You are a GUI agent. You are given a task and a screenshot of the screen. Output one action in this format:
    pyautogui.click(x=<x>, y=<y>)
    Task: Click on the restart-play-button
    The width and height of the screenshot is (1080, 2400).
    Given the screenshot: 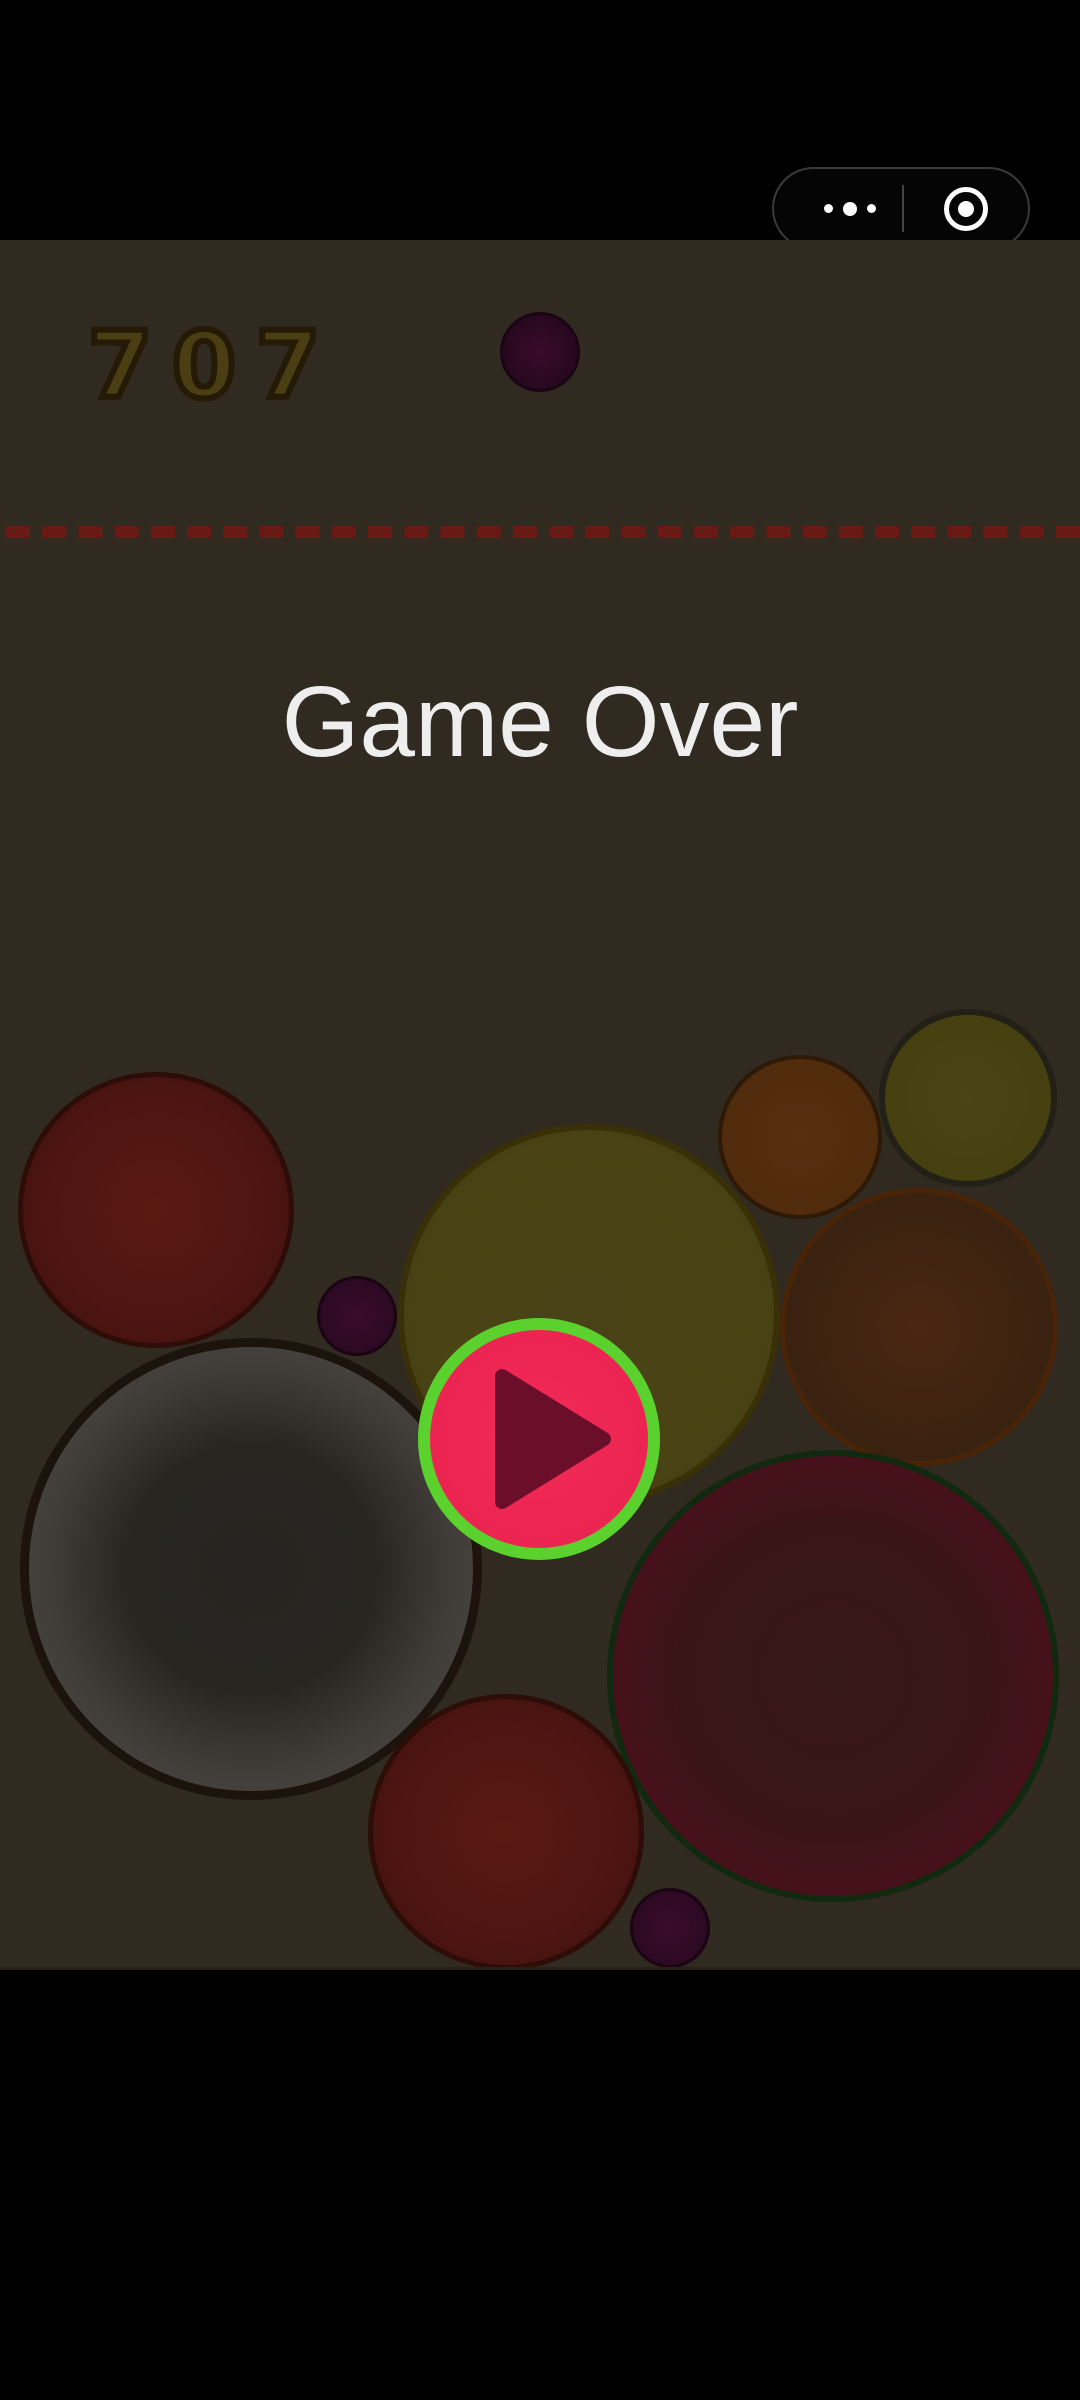 What is the action you would take?
    pyautogui.click(x=539, y=1439)
    